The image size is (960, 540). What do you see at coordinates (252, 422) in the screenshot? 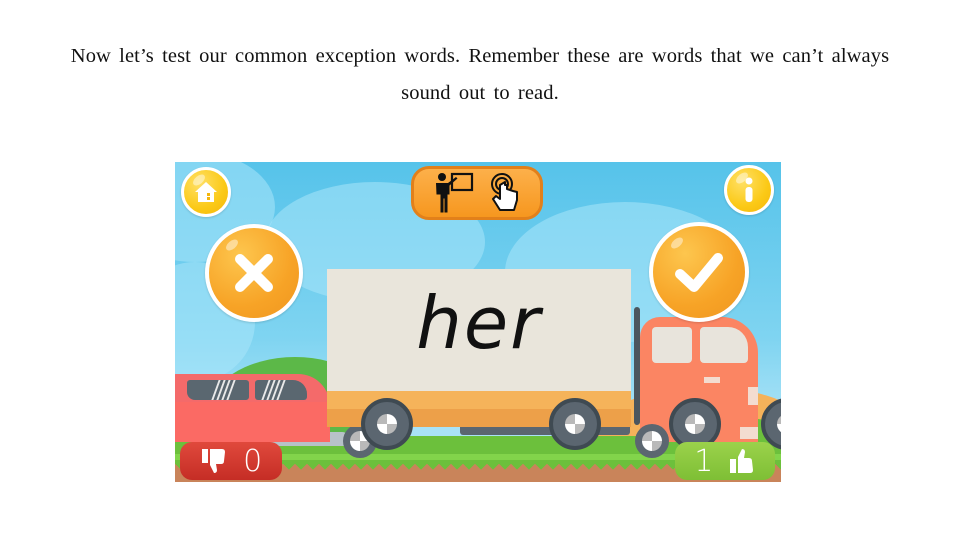
I see `car-body` at bounding box center [252, 422].